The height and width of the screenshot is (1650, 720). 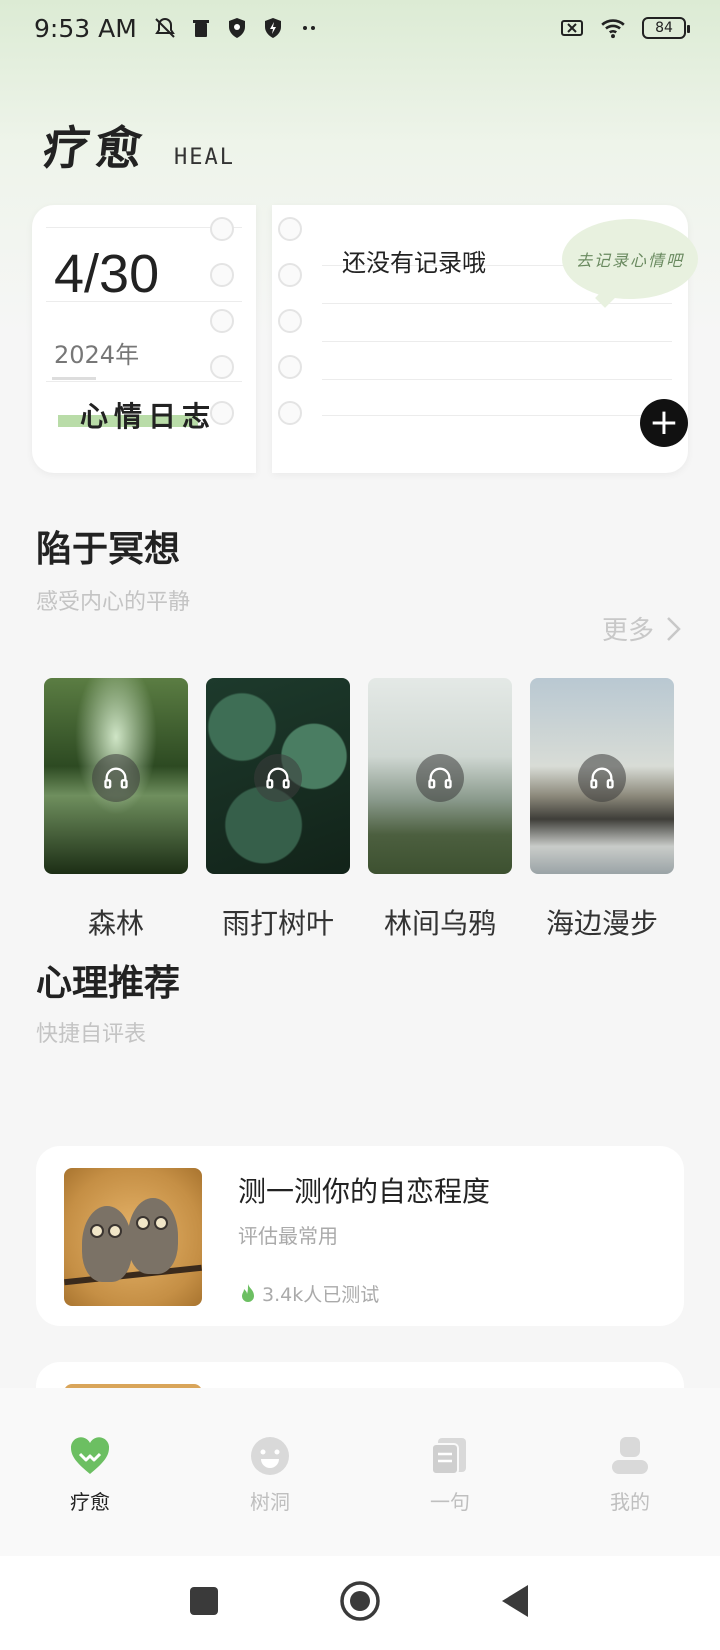 I want to click on smile-icon, so click(x=270, y=1456).